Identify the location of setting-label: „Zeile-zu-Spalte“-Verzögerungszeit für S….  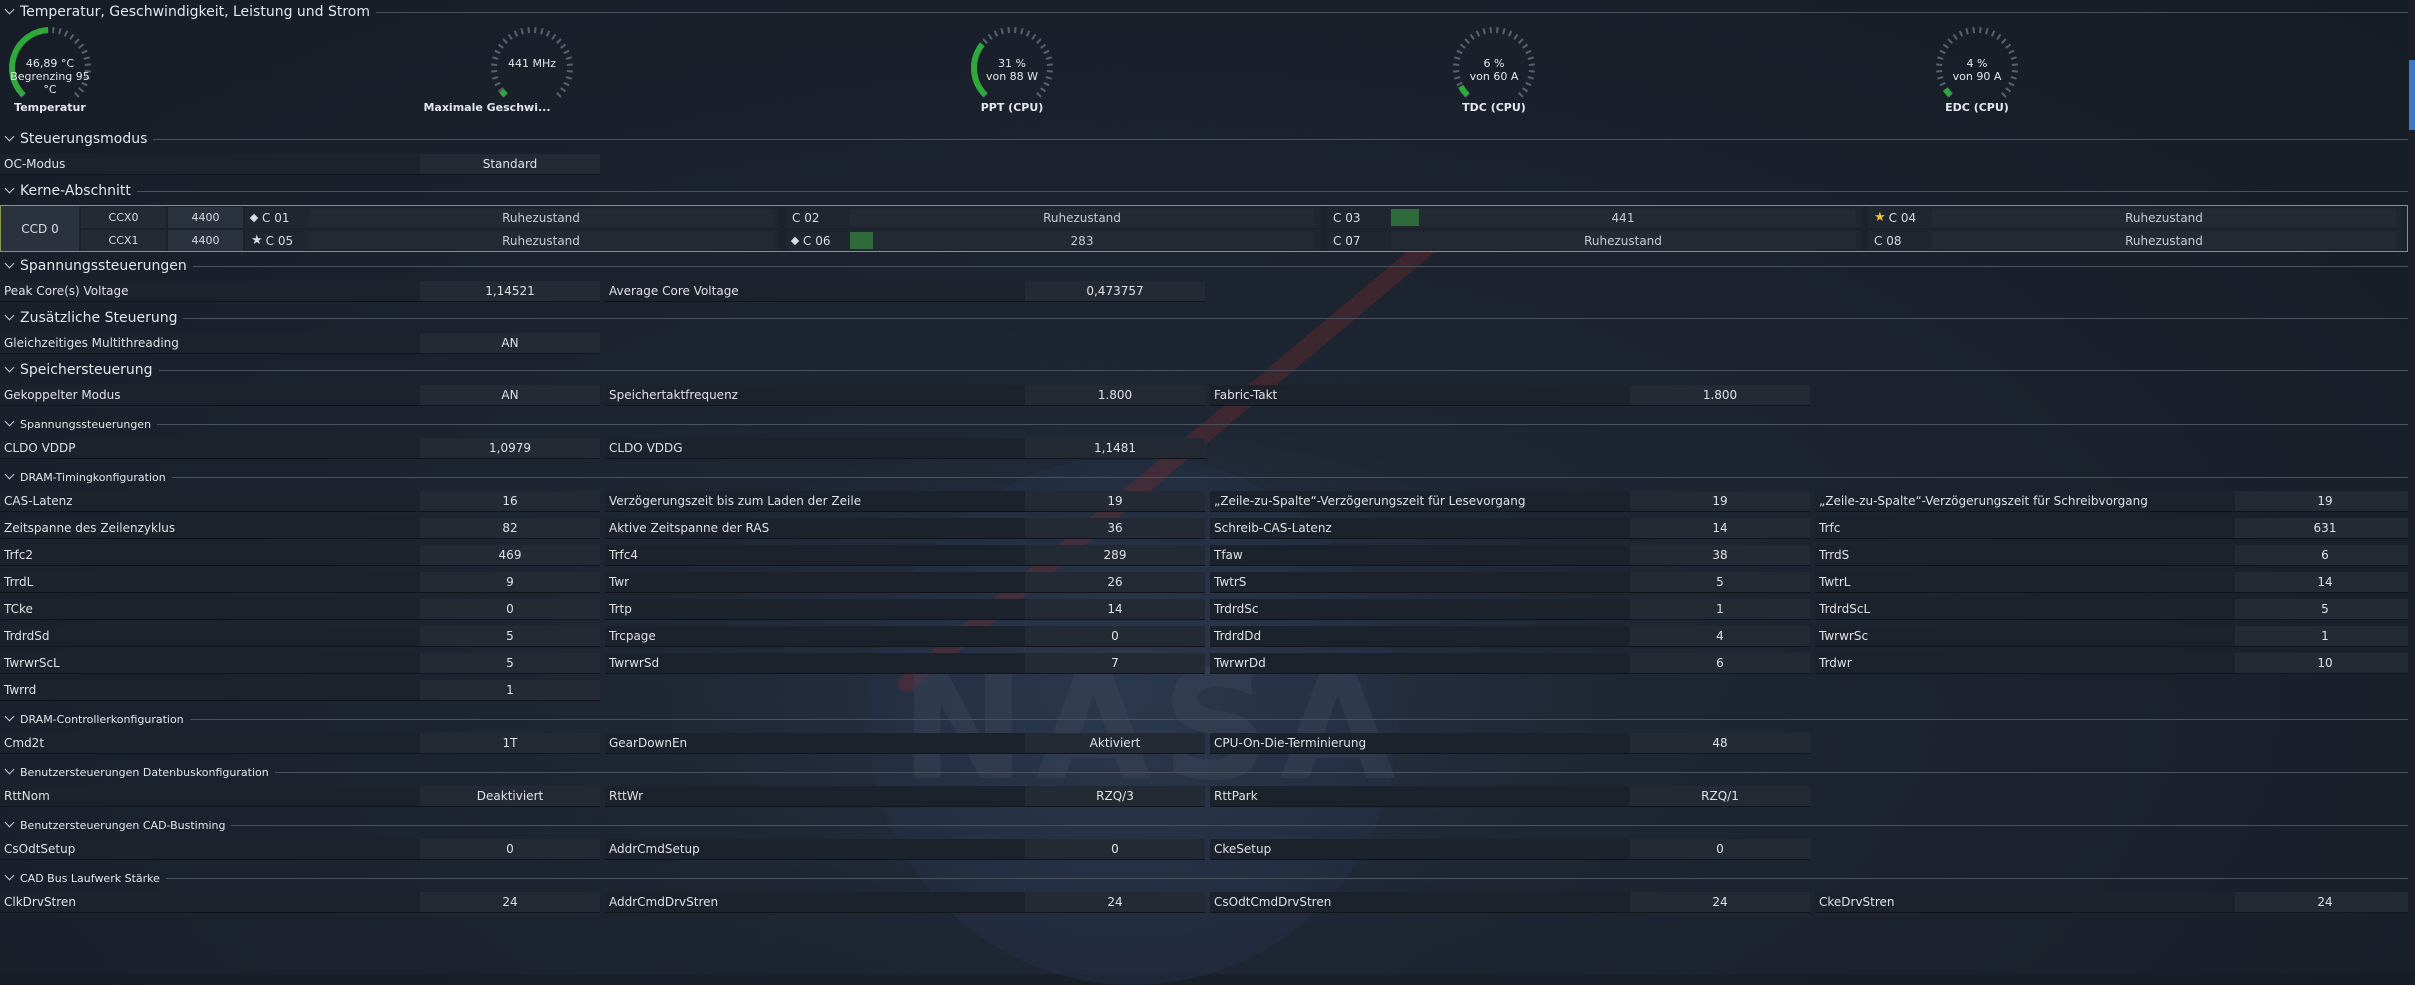
(2025, 501).